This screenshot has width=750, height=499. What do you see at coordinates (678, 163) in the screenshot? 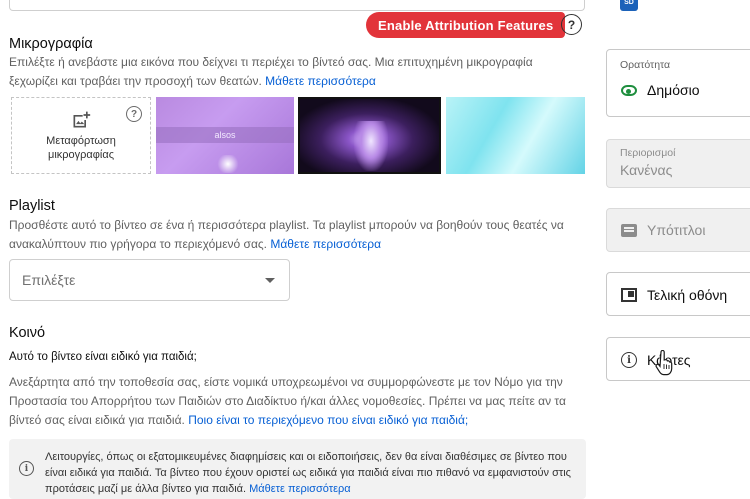
I see `restrictions-card: Περιορισμοί Κανένας` at bounding box center [678, 163].